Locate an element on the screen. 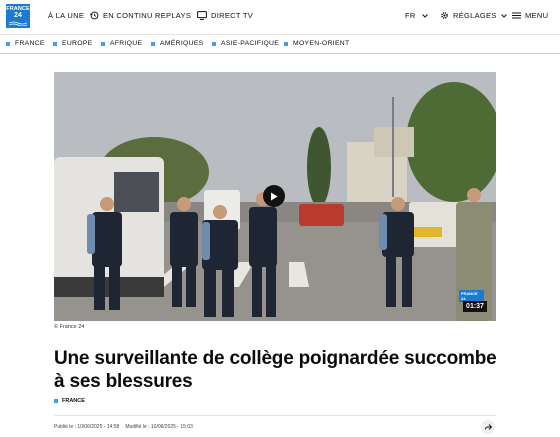  region-label: ASIE-PACIFIQUE is located at coordinates (250, 43).